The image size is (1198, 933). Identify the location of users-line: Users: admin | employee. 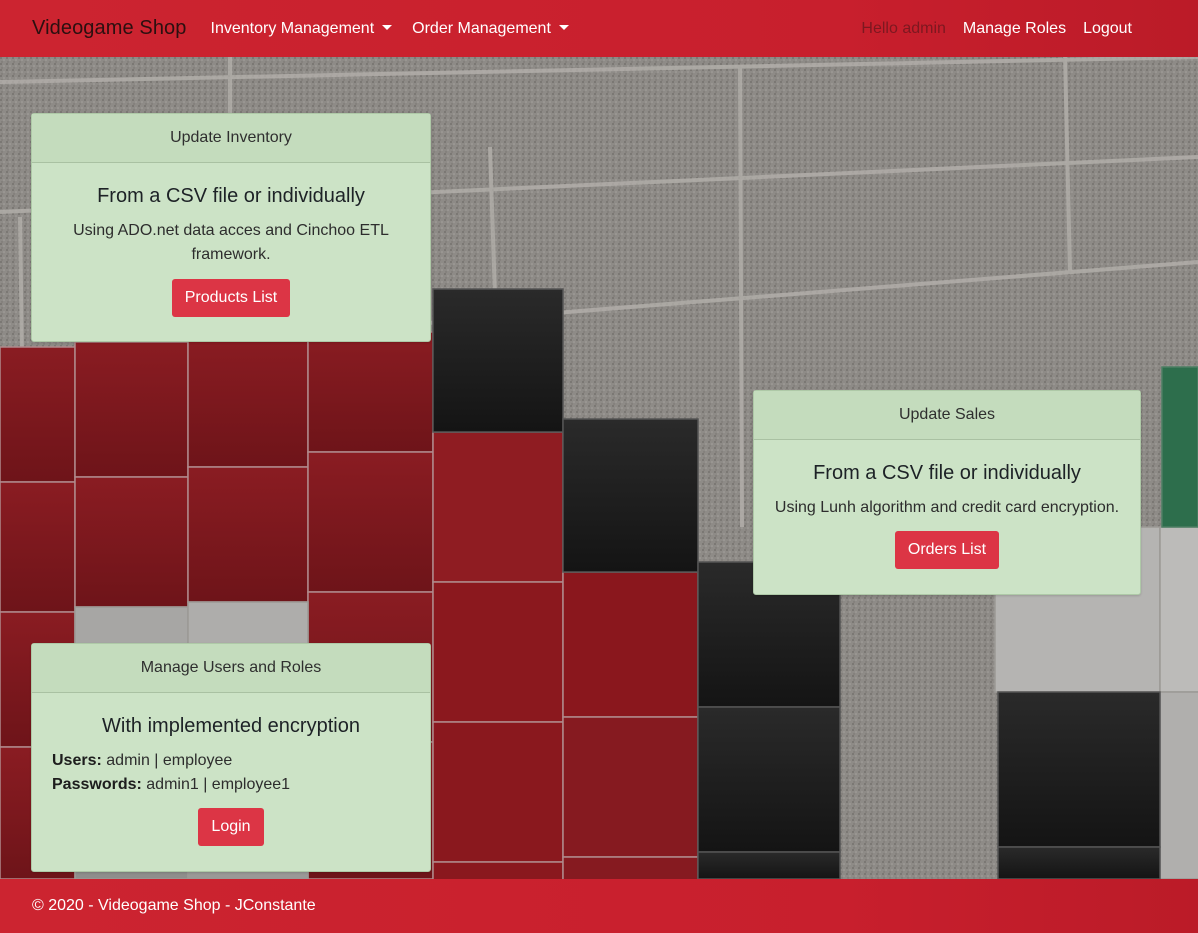
(231, 761).